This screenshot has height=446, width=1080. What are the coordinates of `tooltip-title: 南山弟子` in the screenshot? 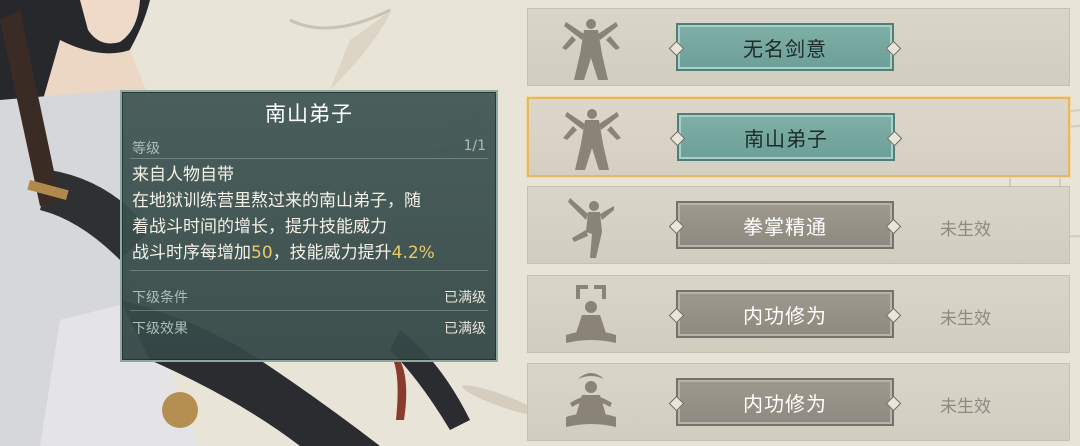 It's located at (309, 114).